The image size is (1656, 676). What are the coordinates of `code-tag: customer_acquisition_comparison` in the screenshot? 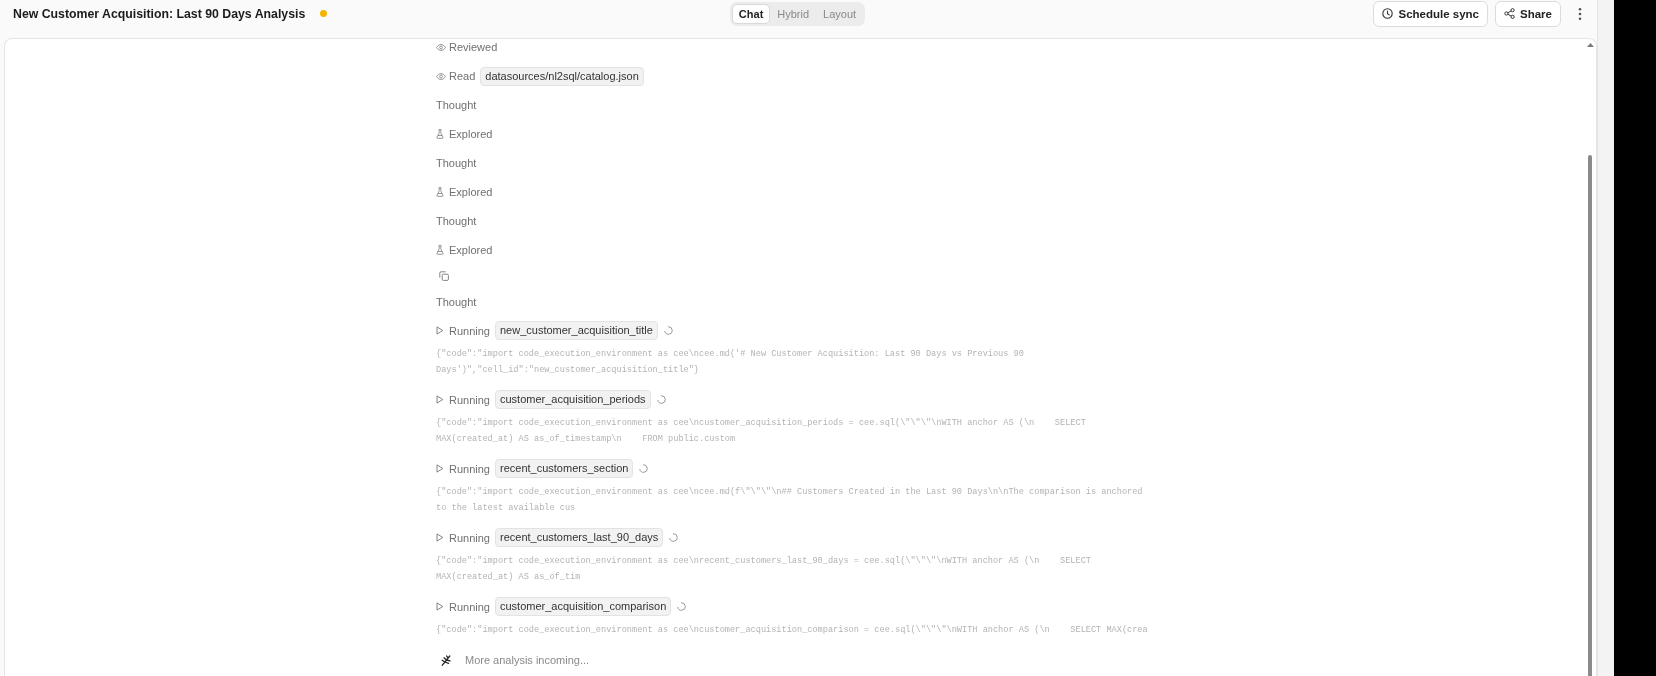 It's located at (583, 606).